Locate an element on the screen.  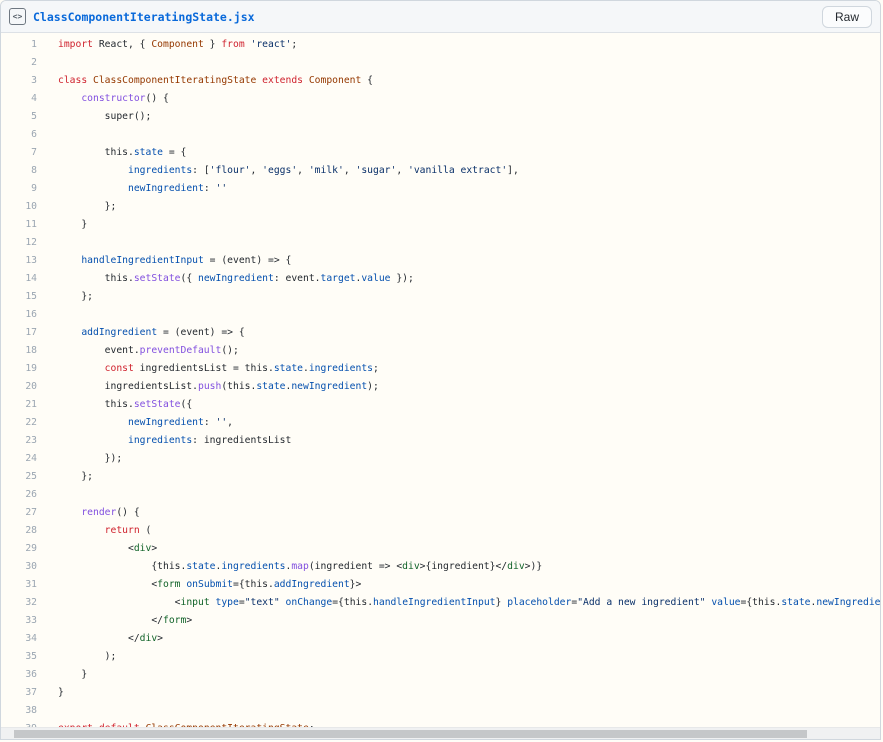
line-number: 33 is located at coordinates (19, 621).